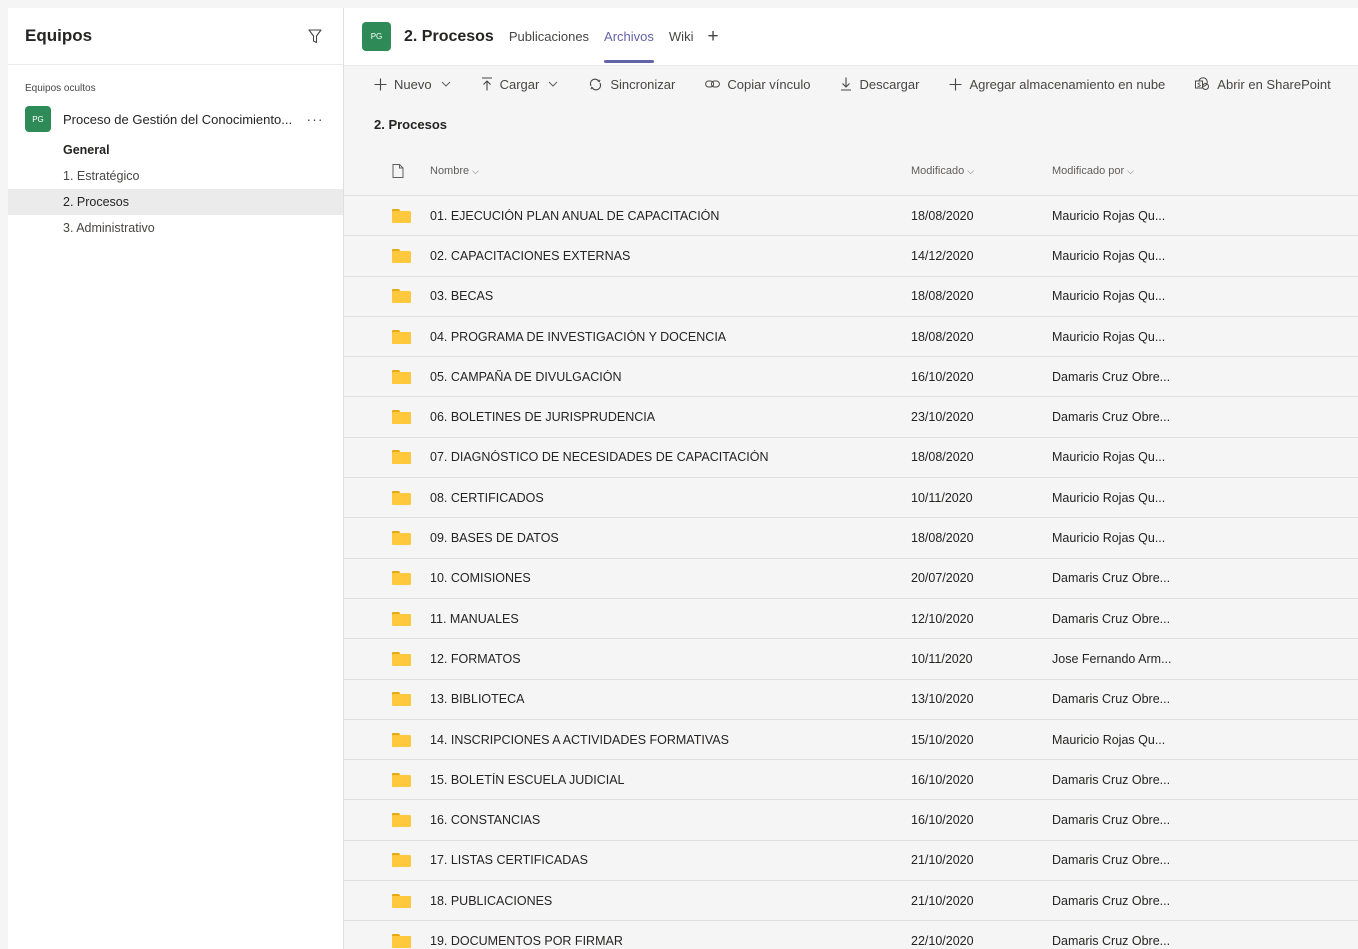 This screenshot has height=949, width=1358. What do you see at coordinates (1202, 84) in the screenshot?
I see `sharepoint-icon` at bounding box center [1202, 84].